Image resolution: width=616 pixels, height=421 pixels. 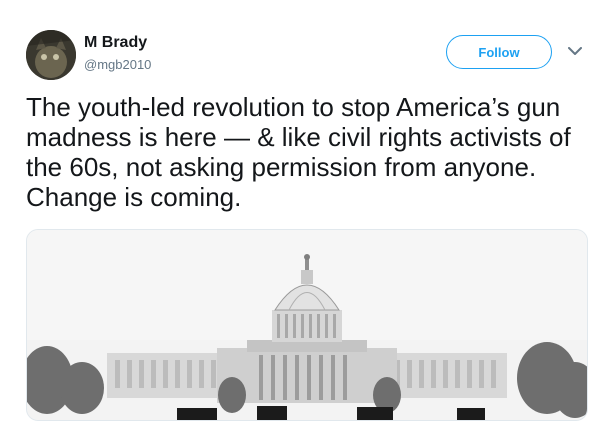 What do you see at coordinates (499, 52) in the screenshot?
I see `follow-button: Follow` at bounding box center [499, 52].